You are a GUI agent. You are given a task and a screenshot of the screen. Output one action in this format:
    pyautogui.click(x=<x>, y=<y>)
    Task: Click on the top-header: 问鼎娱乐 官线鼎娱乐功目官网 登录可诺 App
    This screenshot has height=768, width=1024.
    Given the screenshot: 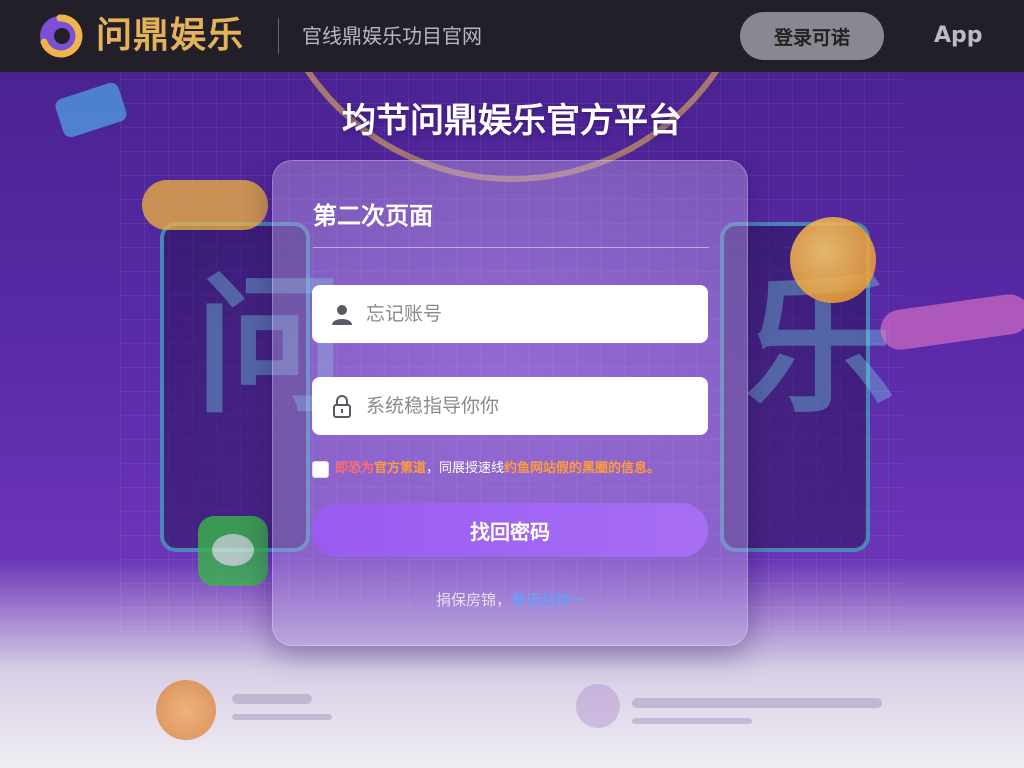 What is the action you would take?
    pyautogui.click(x=512, y=36)
    